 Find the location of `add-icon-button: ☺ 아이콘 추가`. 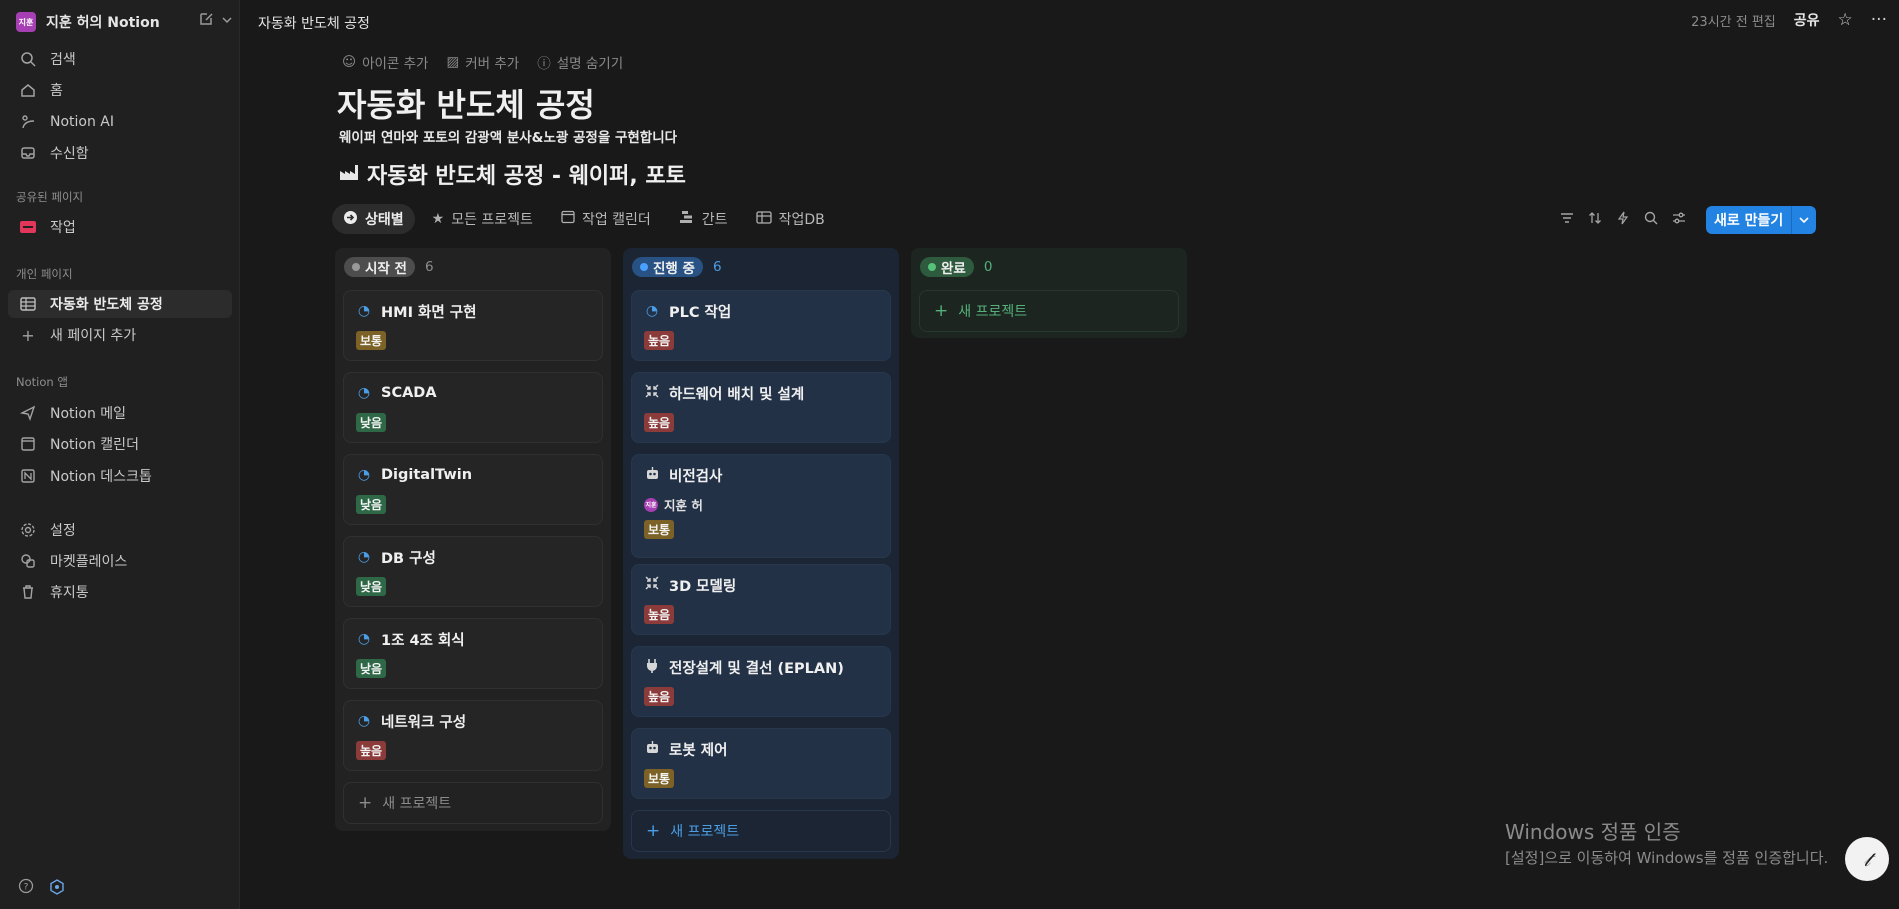

add-icon-button: ☺ 아이콘 추가 is located at coordinates (385, 62).